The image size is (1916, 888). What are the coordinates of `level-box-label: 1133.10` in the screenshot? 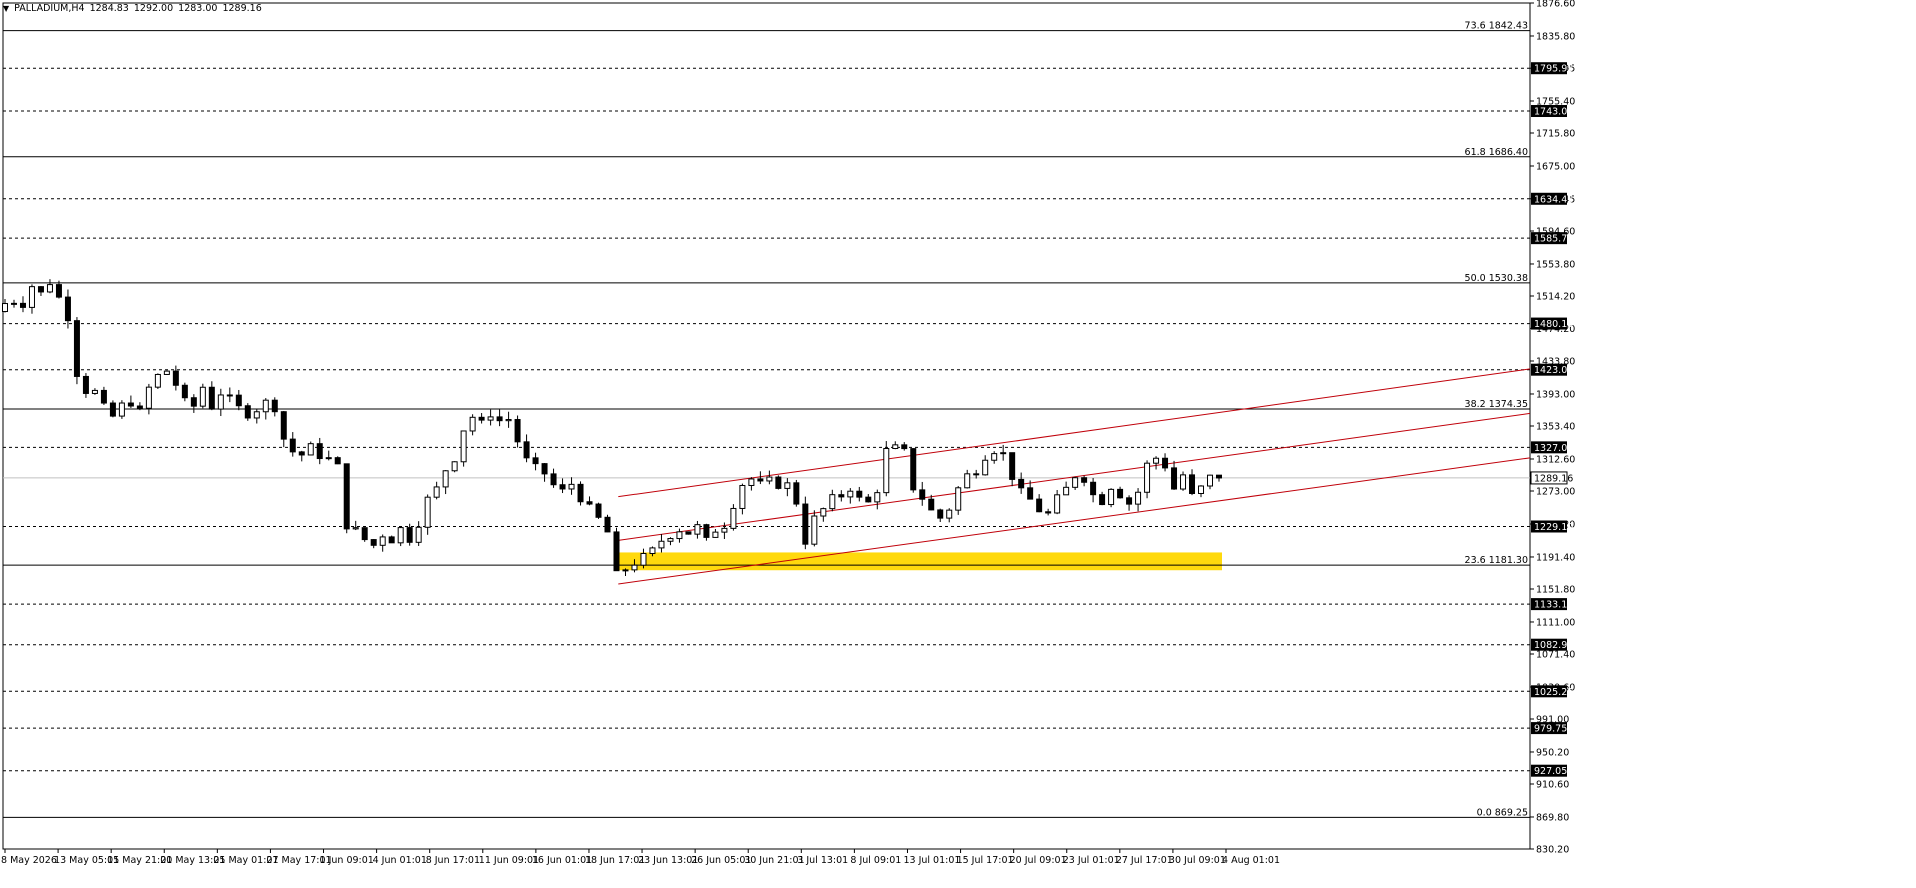 It's located at (1553, 605).